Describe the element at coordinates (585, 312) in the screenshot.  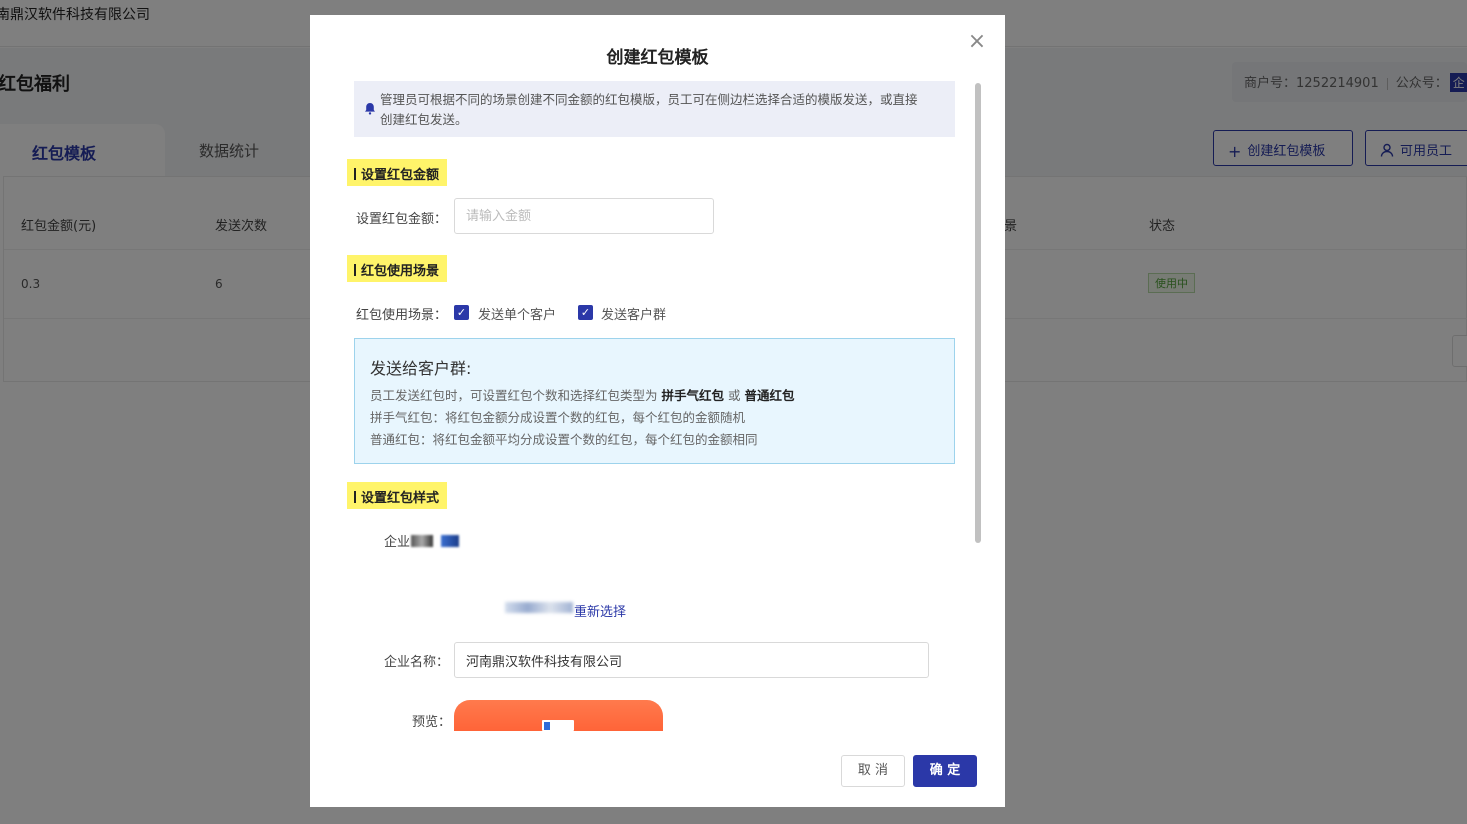
I see `checkbox-customer-group: ✓` at that location.